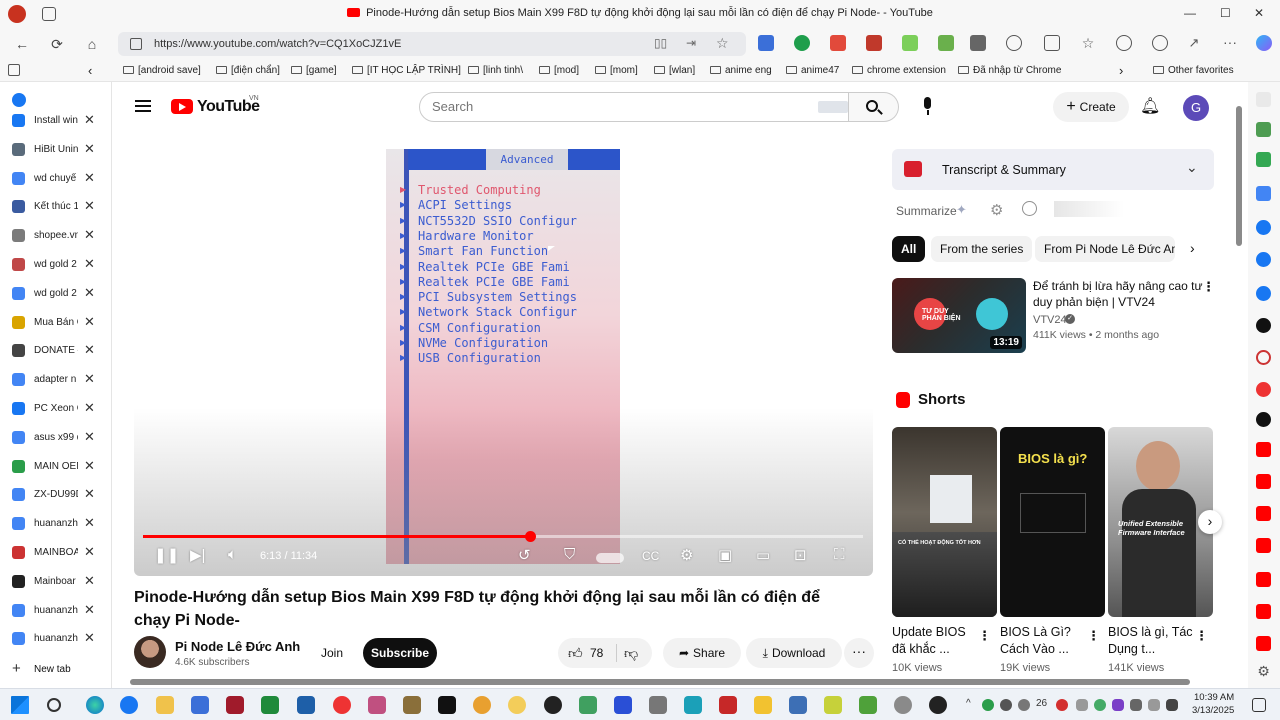 The width and height of the screenshot is (1280, 720). What do you see at coordinates (569, 554) in the screenshot?
I see `shield-icon: ⛉` at bounding box center [569, 554].